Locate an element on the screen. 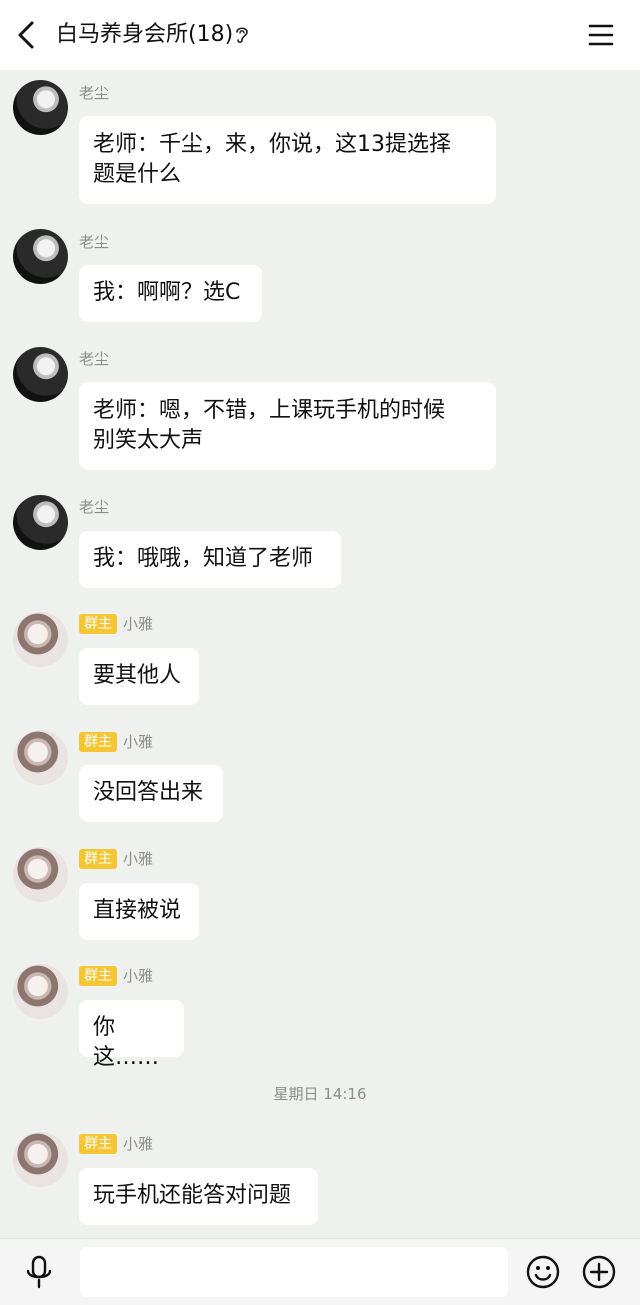 Image resolution: width=640 pixels, height=1305 pixels. more-button is located at coordinates (599, 1272).